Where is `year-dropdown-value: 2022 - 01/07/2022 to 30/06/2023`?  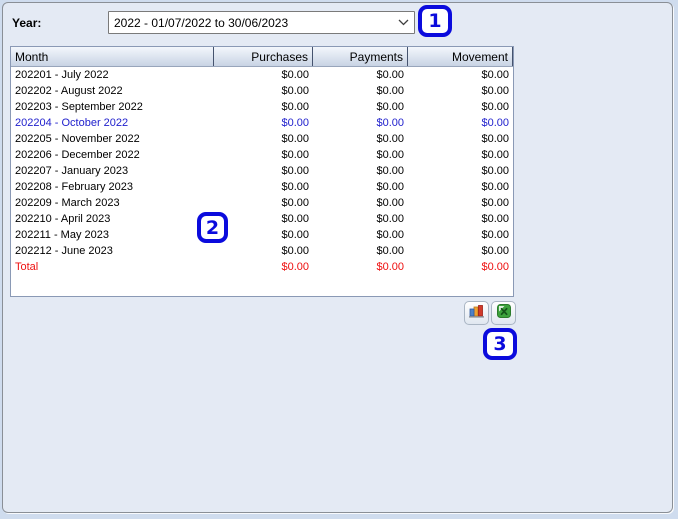 year-dropdown-value: 2022 - 01/07/2022 to 30/06/2023 is located at coordinates (201, 22).